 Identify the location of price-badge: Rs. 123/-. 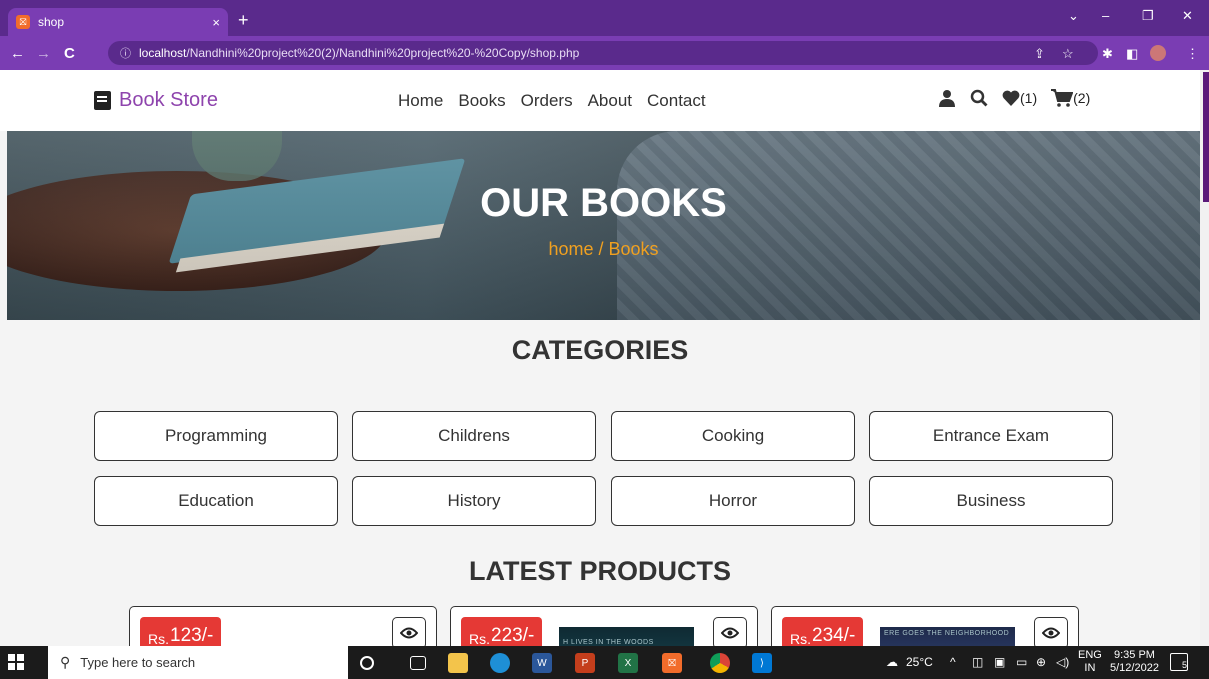
(181, 631).